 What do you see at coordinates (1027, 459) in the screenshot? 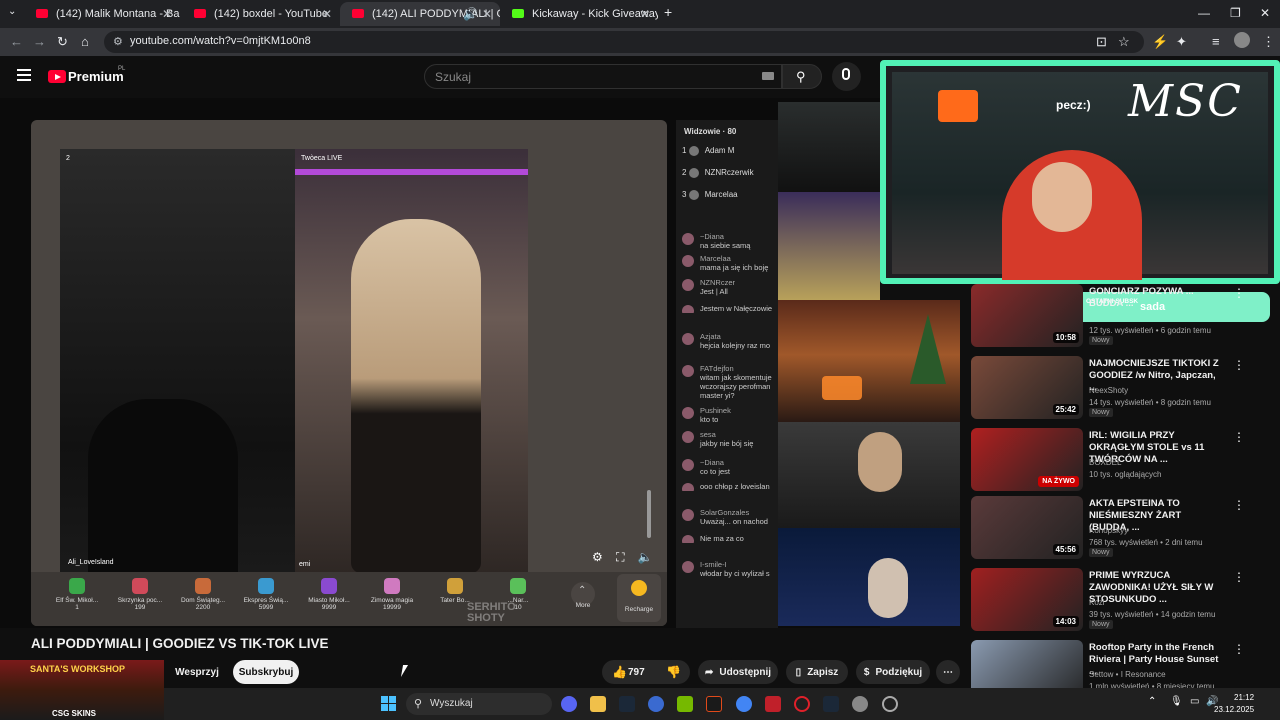
I see `video-thumbnail: NA ŻYWO` at bounding box center [1027, 459].